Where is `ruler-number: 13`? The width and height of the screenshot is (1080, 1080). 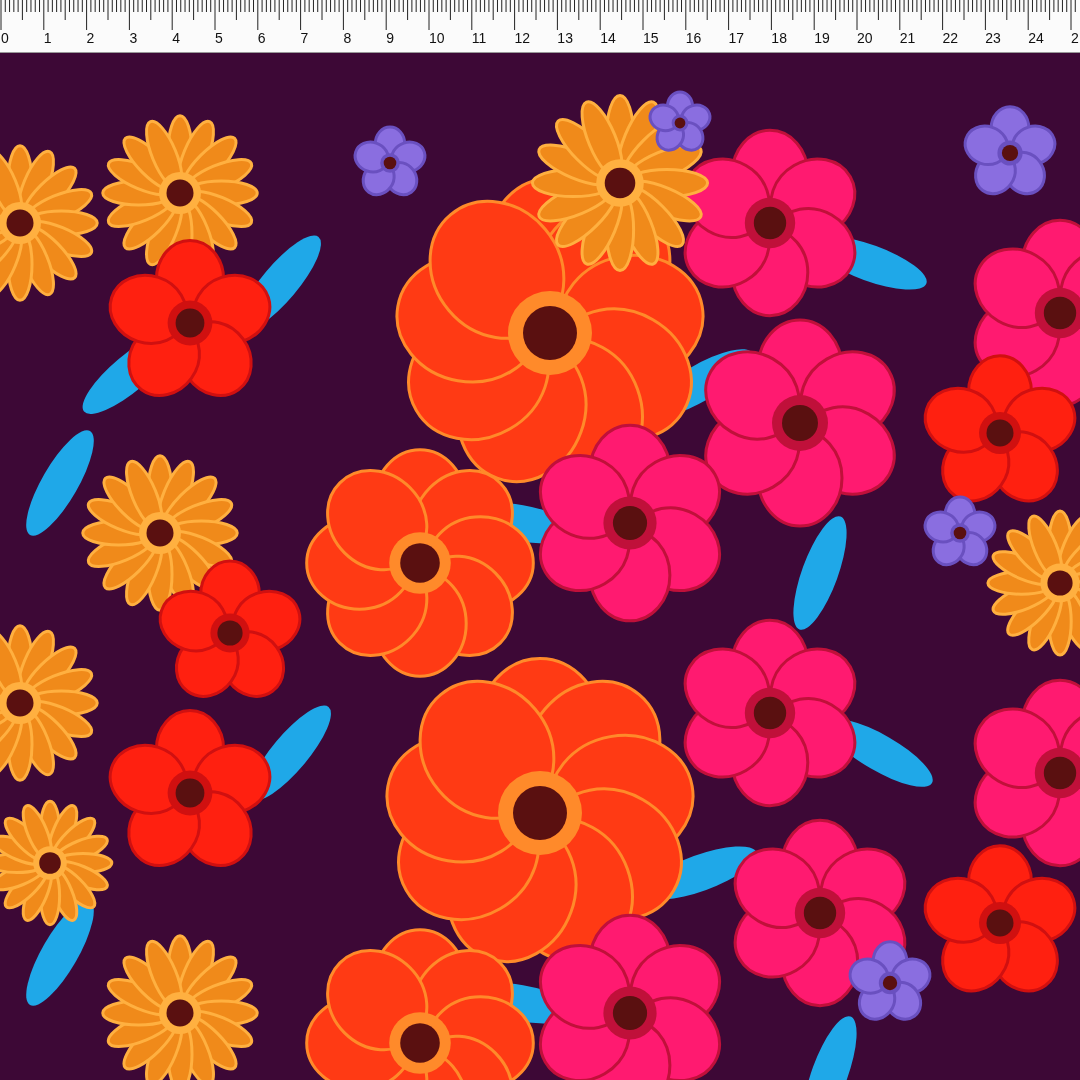
ruler-number: 13 is located at coordinates (565, 38).